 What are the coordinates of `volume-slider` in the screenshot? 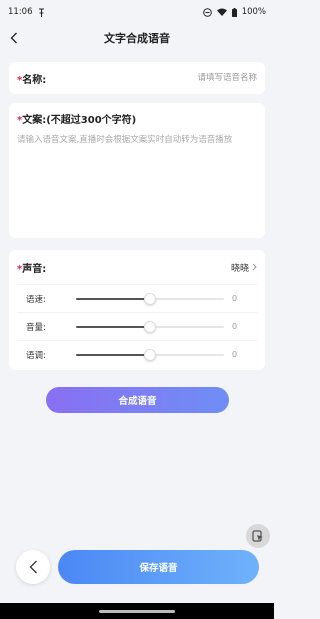 It's located at (150, 327).